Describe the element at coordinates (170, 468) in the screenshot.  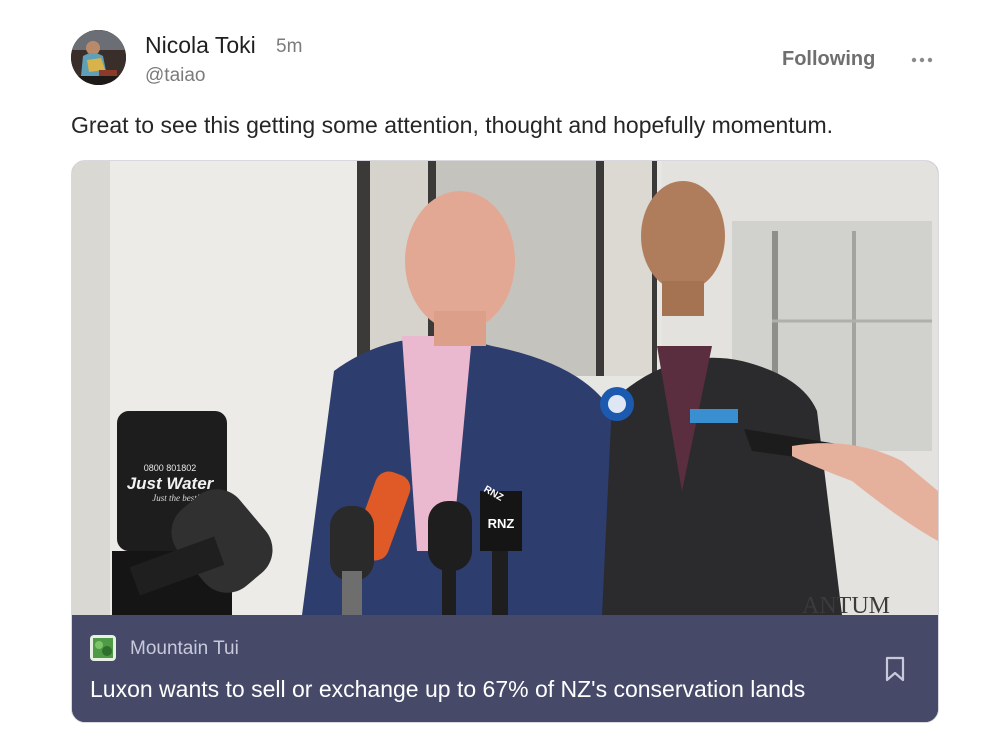
I see `water-phone-text: 0800 801802` at that location.